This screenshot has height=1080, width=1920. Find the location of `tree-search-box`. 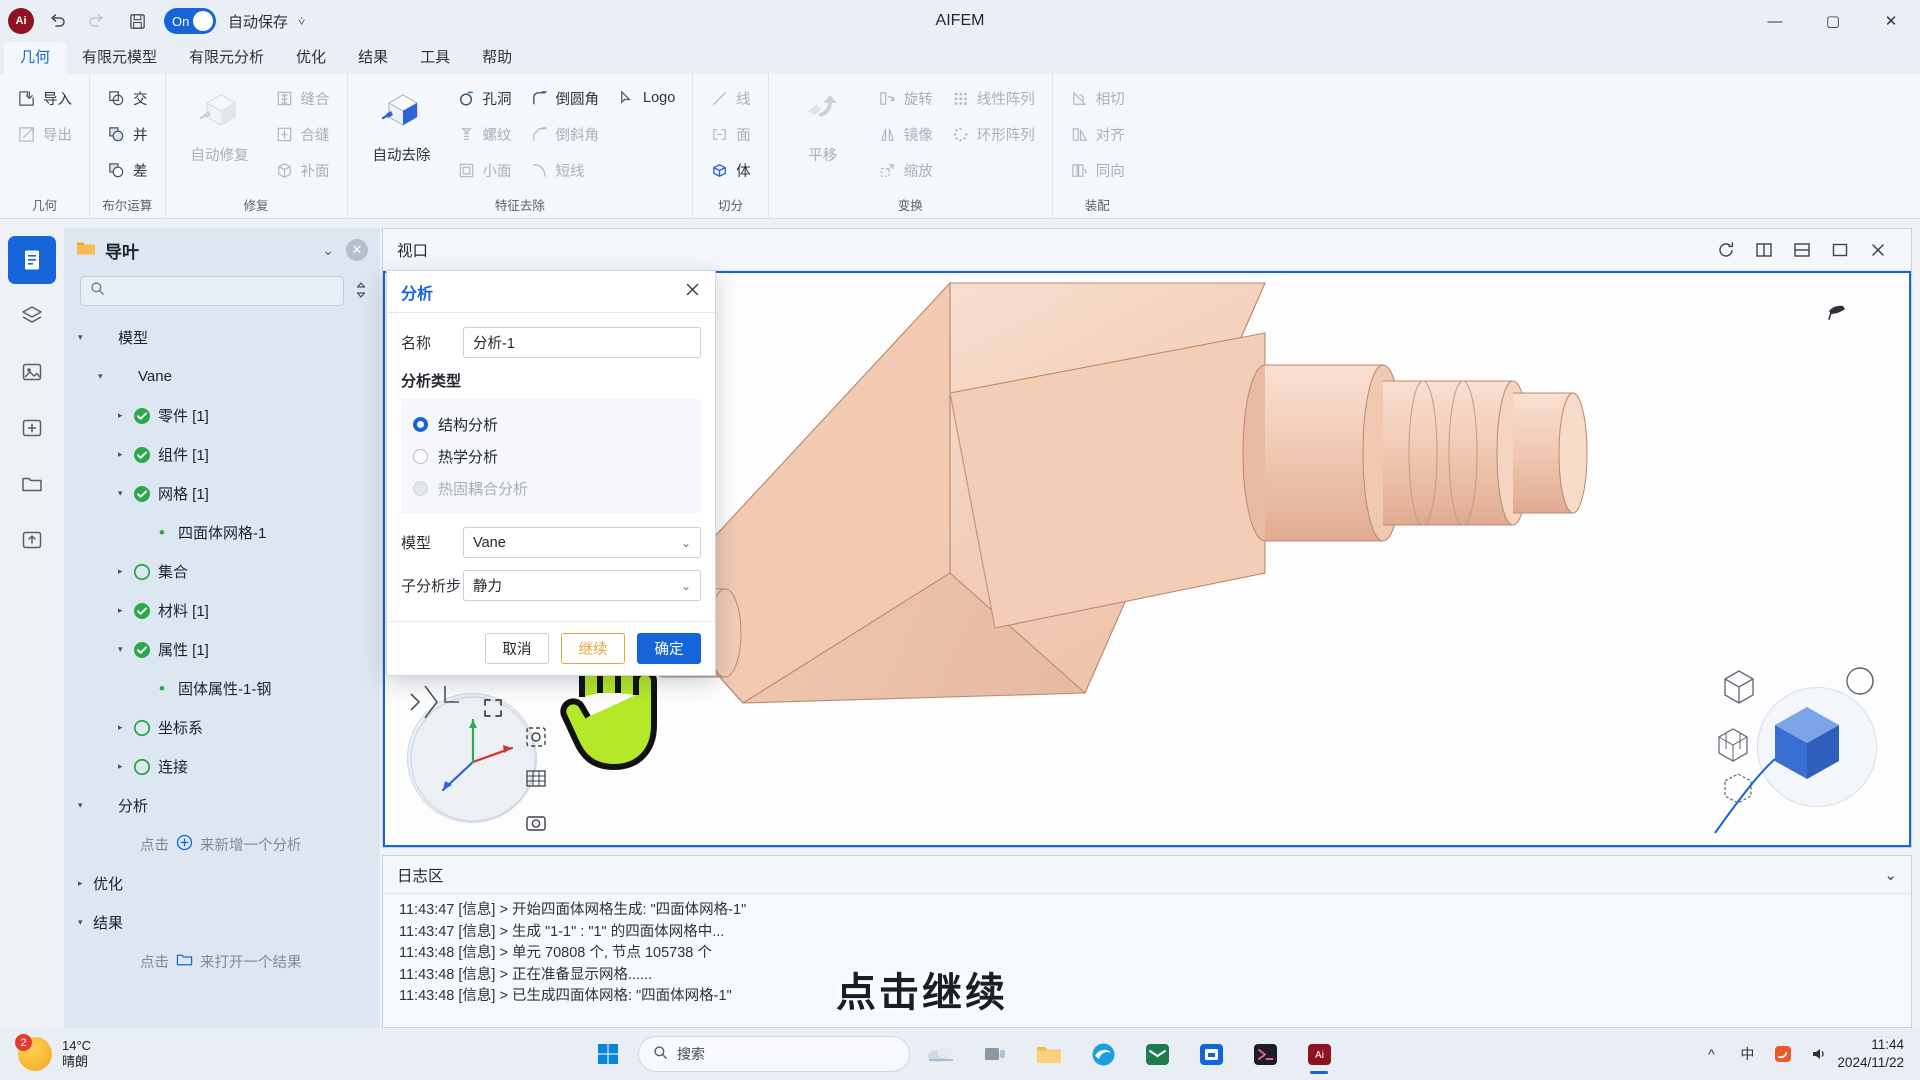

tree-search-box is located at coordinates (212, 291).